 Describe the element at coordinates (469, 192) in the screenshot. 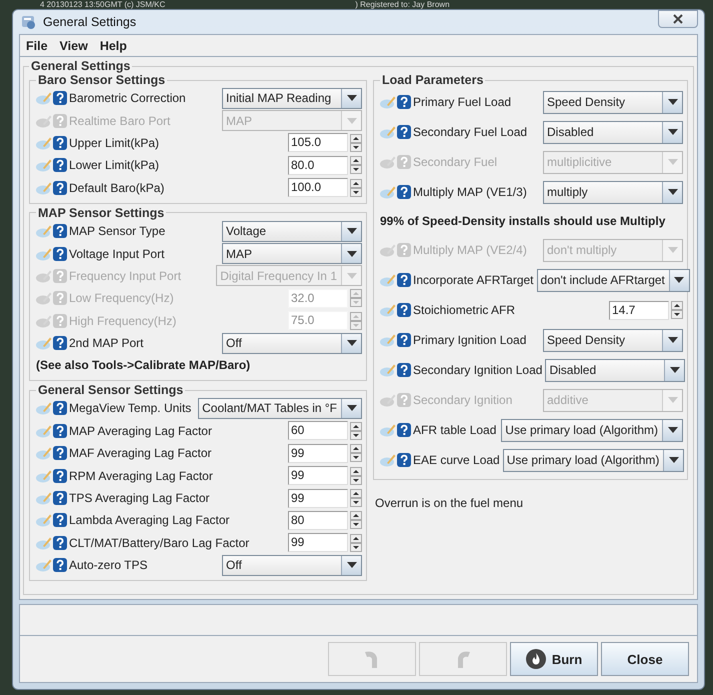

I see `field-label: Multiply MAP (VE1/3)` at that location.